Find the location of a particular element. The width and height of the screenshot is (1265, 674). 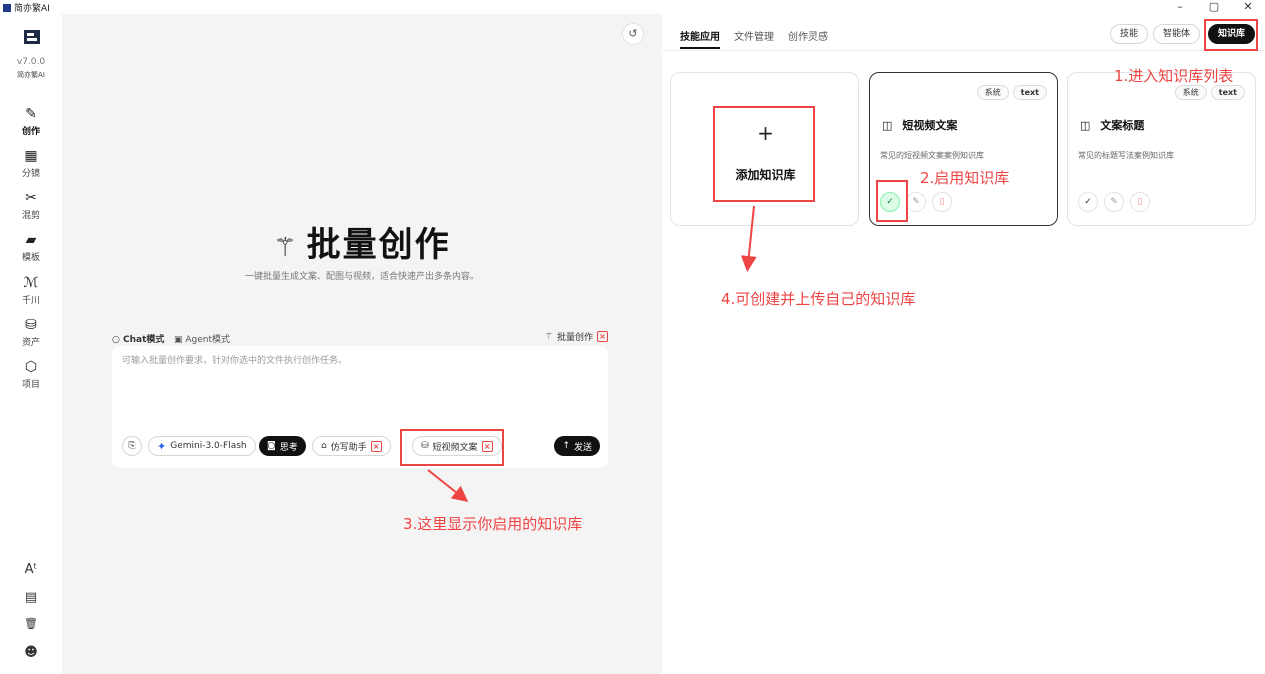

close-button: ✕ is located at coordinates (1248, 7).